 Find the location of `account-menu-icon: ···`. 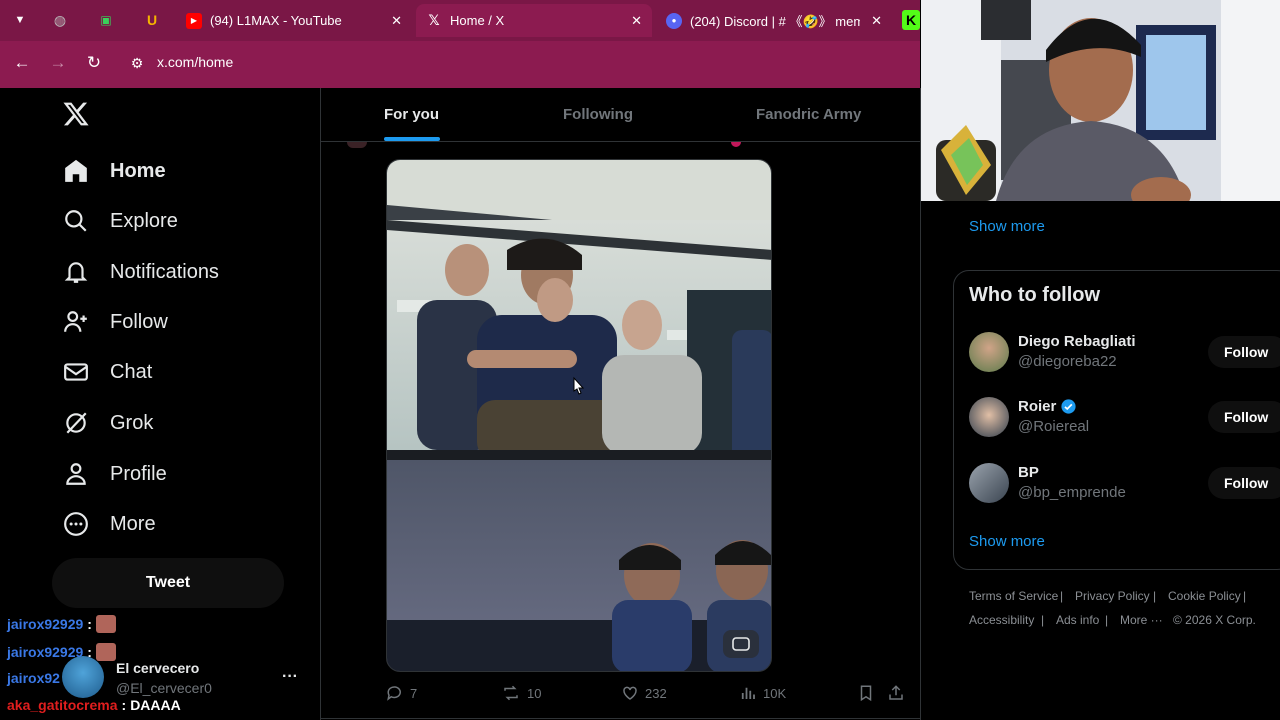

account-menu-icon: ··· is located at coordinates (290, 677).